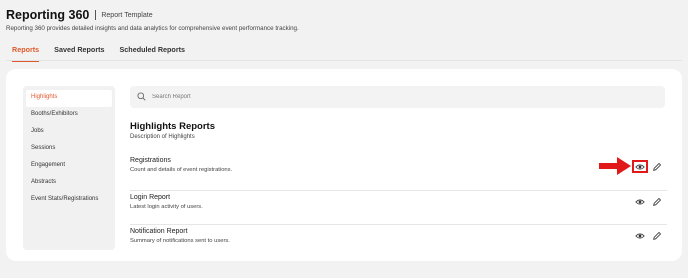  I want to click on title-divider, so click(96, 15).